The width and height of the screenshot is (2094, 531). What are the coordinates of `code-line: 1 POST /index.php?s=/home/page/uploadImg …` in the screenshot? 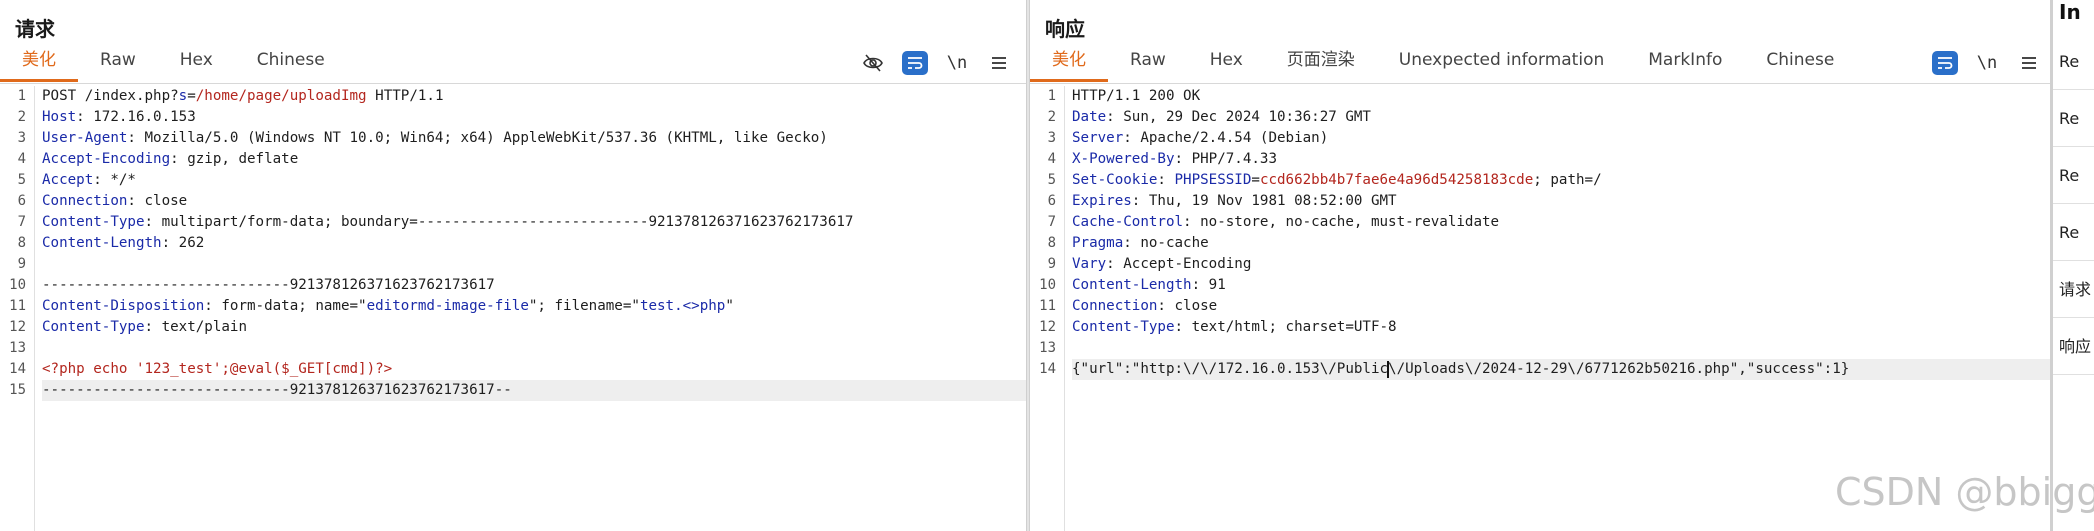 It's located at (522, 96).